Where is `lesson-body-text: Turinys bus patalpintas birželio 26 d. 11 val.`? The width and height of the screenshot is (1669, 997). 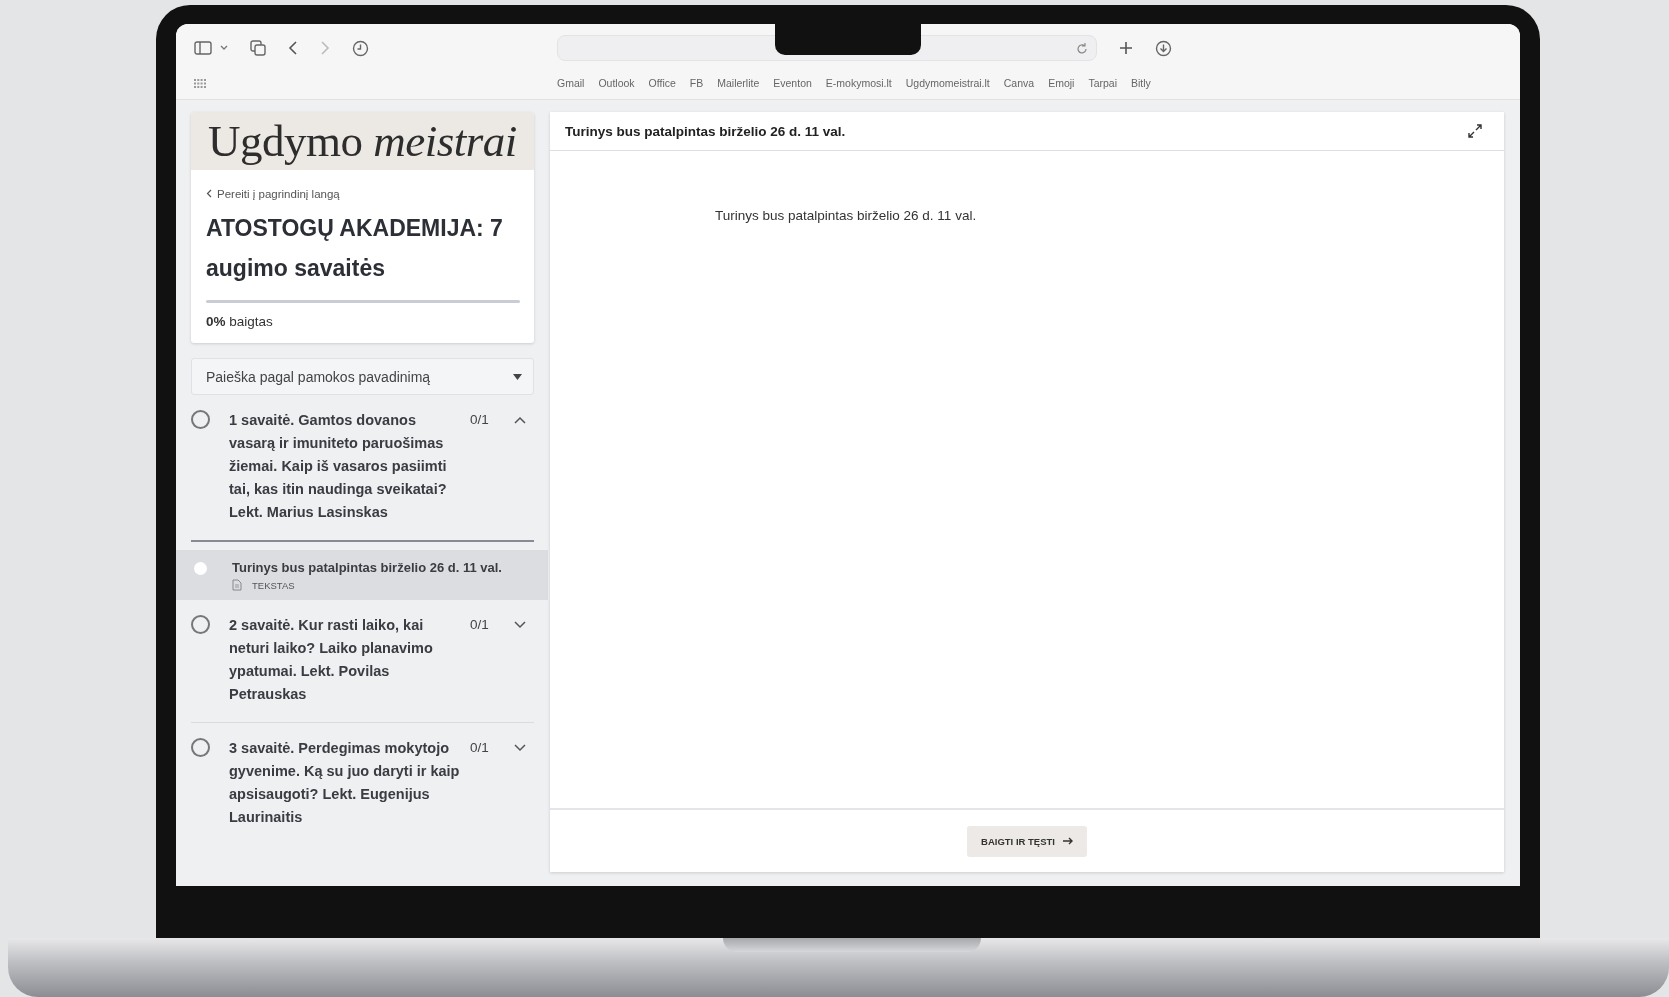
lesson-body-text: Turinys bus patalpintas birželio 26 d. 11 val. is located at coordinates (846, 215).